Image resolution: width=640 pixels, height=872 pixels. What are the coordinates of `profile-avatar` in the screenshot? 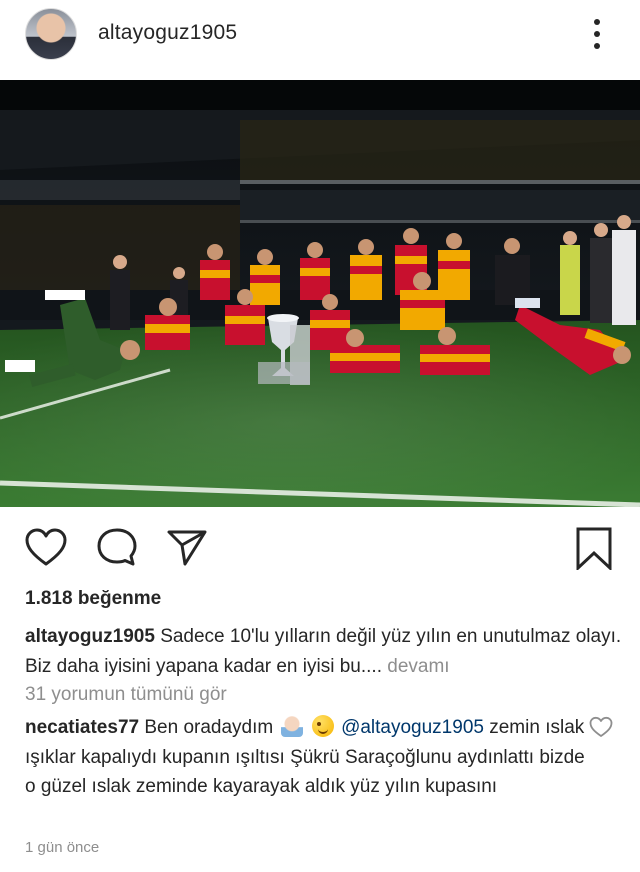 It's located at (51, 34).